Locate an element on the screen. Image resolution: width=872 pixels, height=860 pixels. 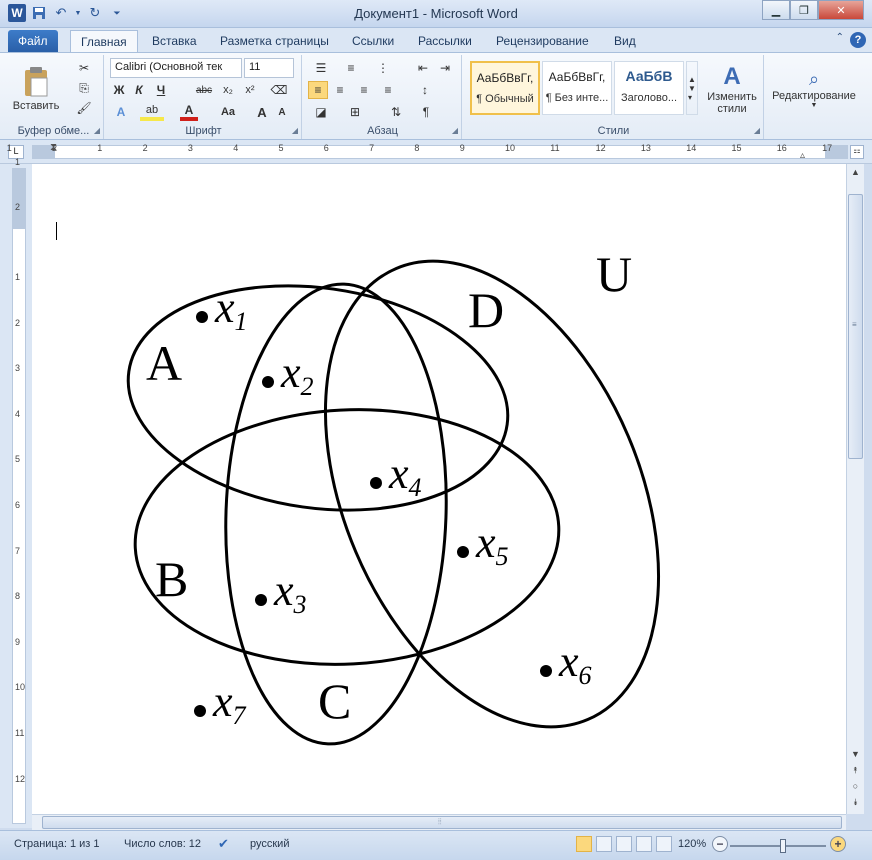
collapse-ribbon-icon: ⌃ is located at coordinates (840, 40).